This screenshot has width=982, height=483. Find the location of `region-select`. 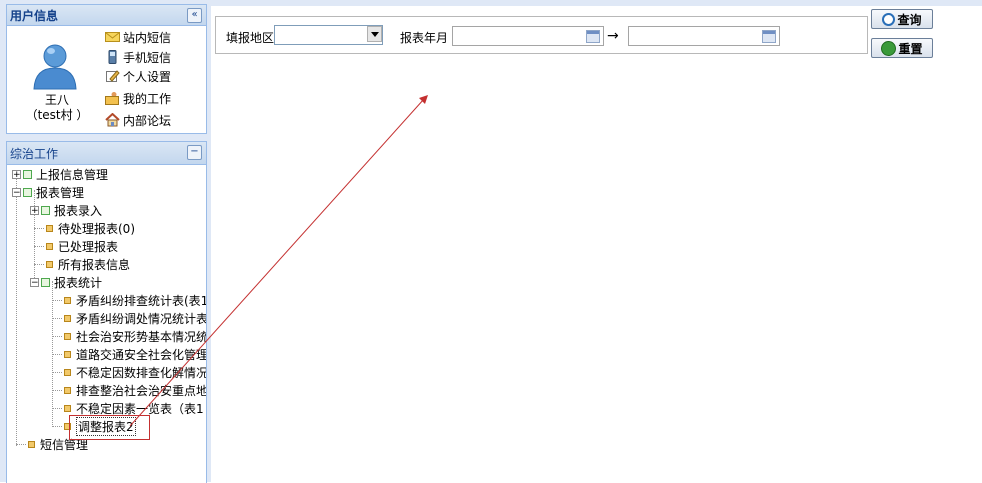

region-select is located at coordinates (328, 35).